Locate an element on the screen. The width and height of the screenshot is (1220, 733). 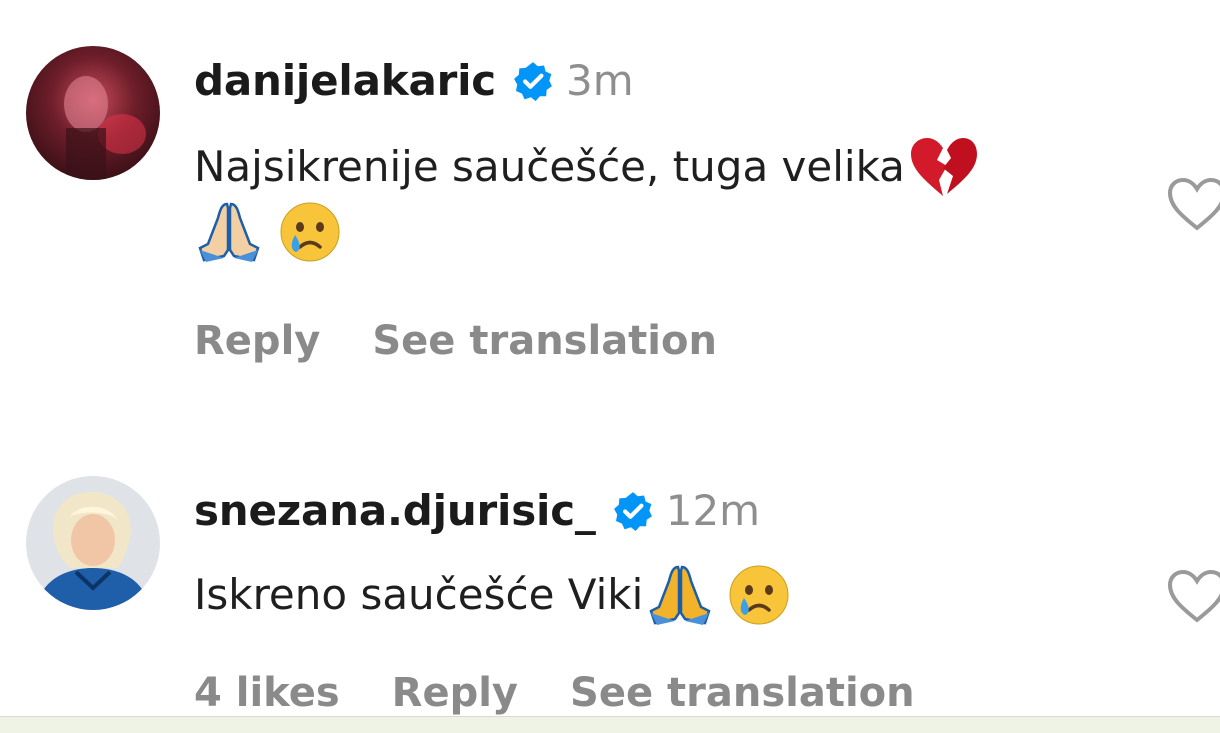
comment-text: Najsikrenije saučešće, tuga velika is located at coordinates (674, 197).